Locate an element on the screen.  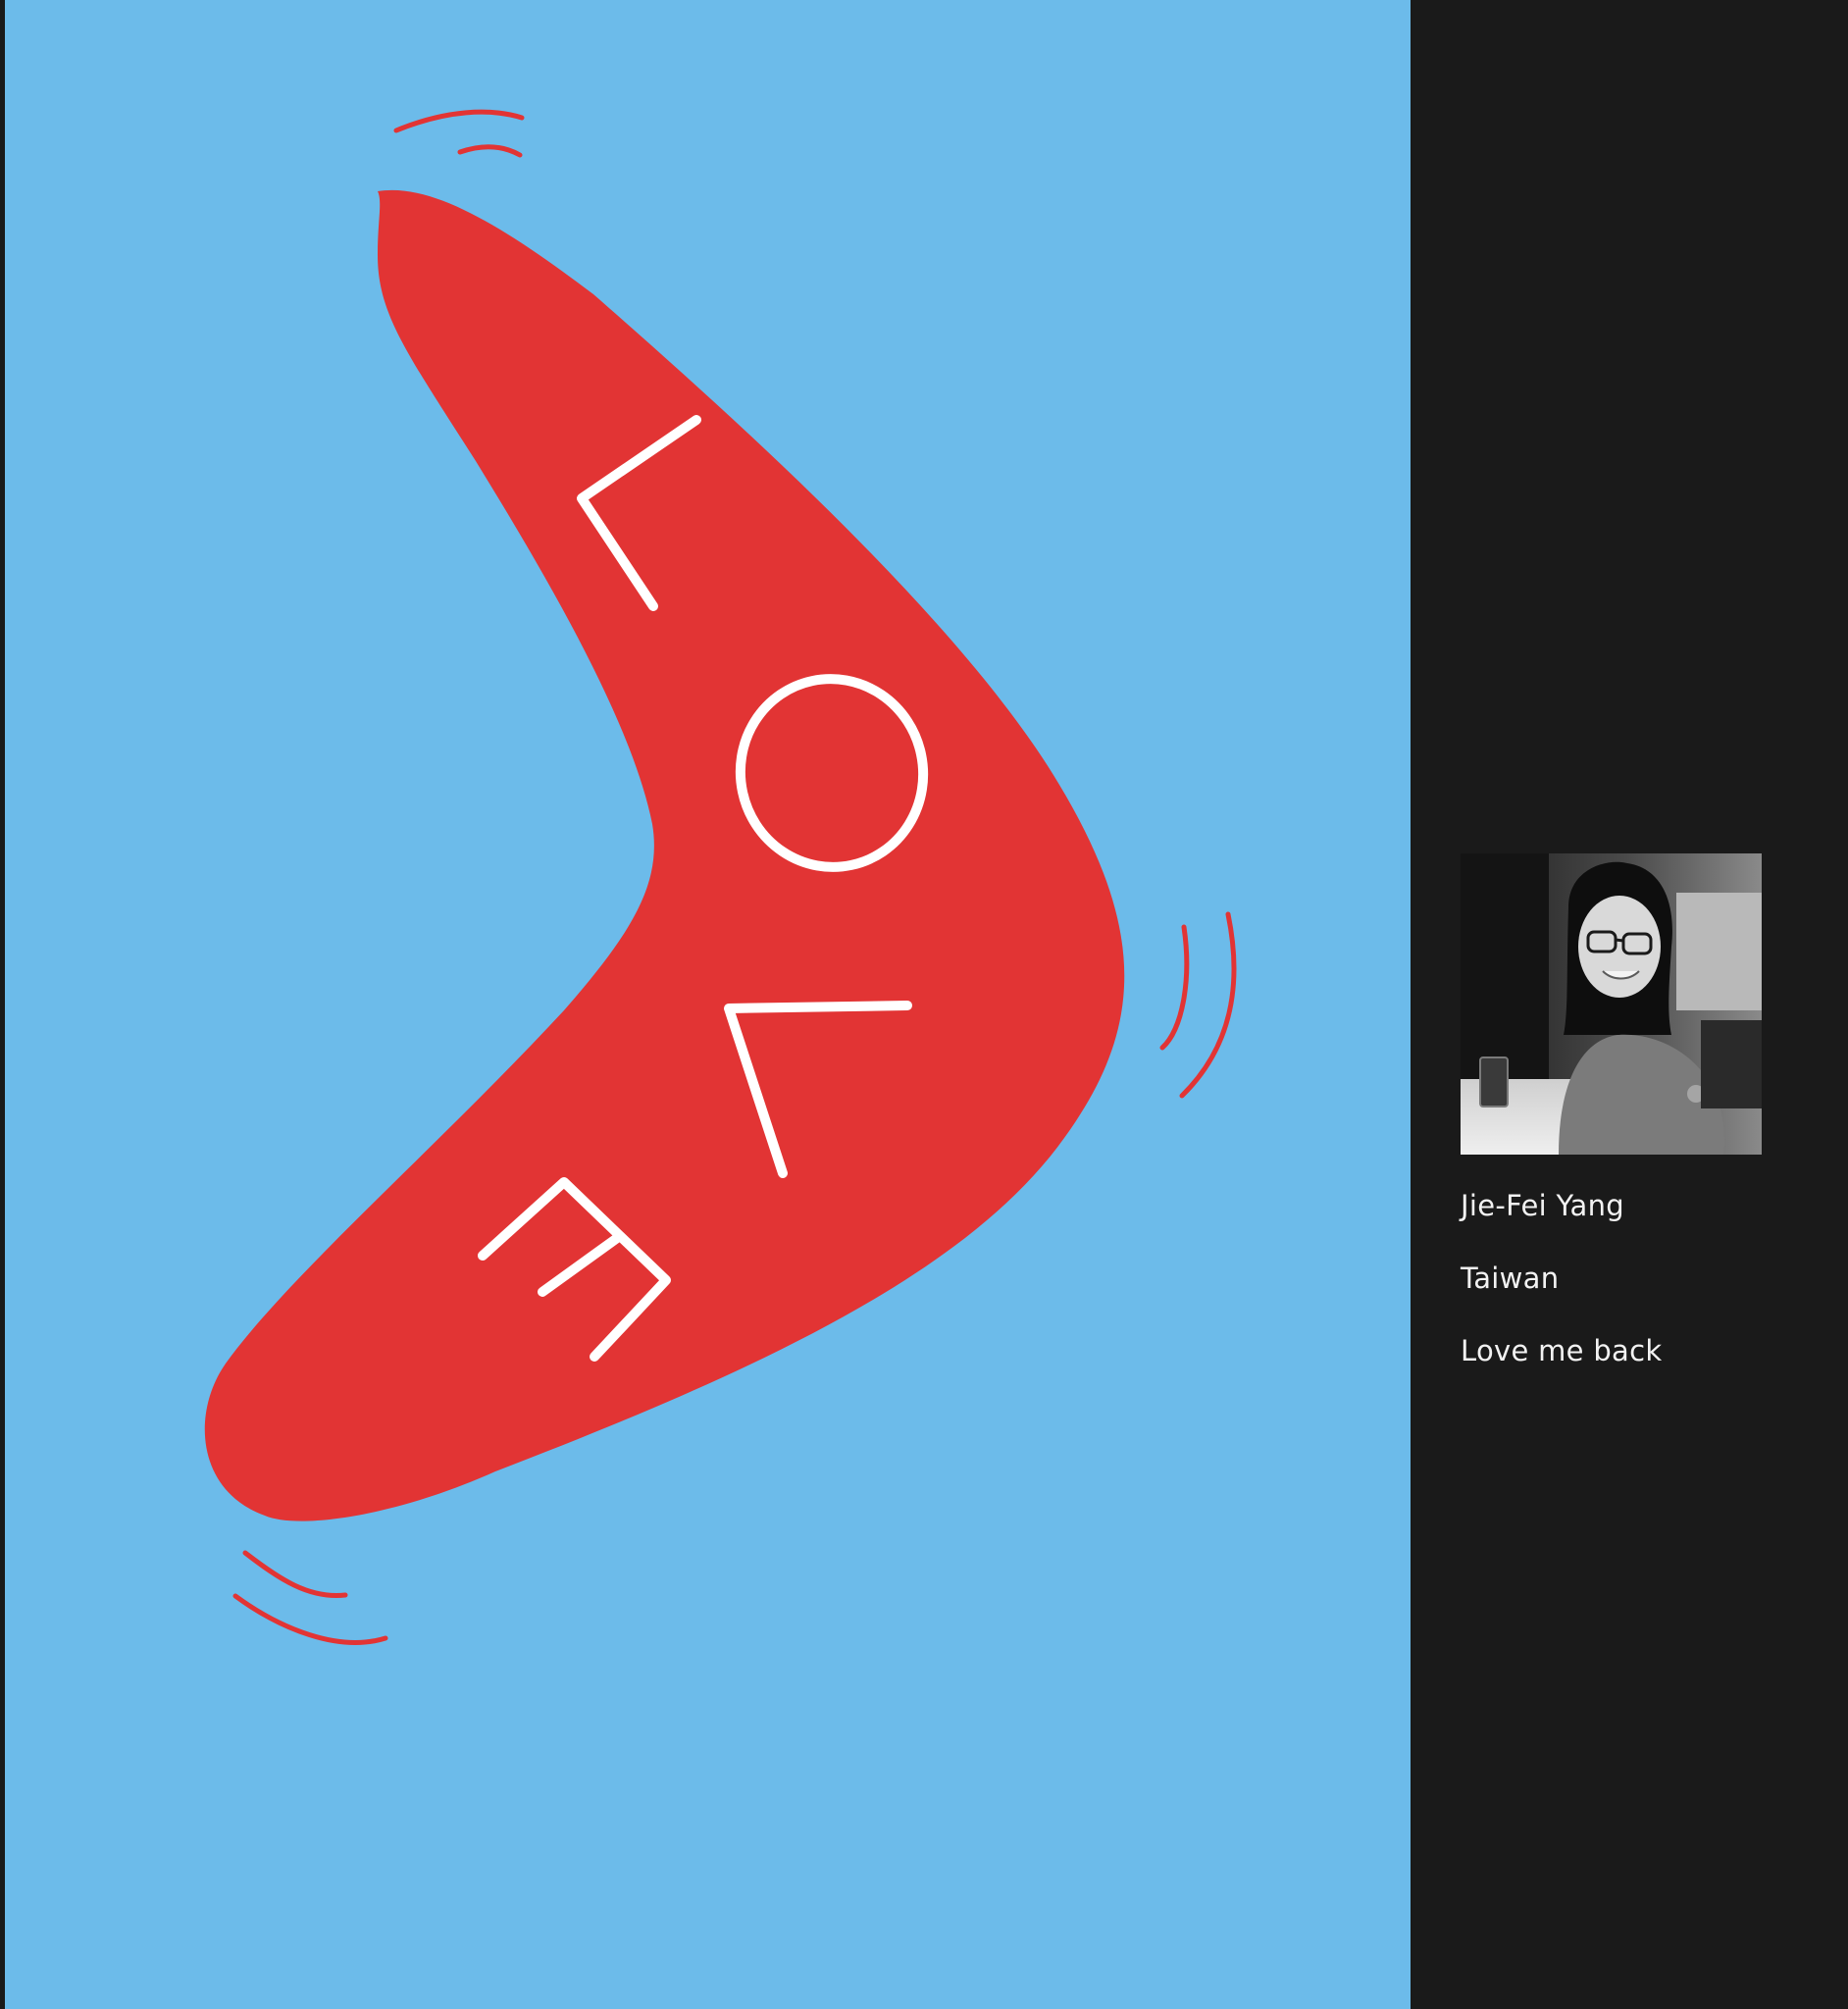
photo-background-person is located at coordinates (1731, 1064).